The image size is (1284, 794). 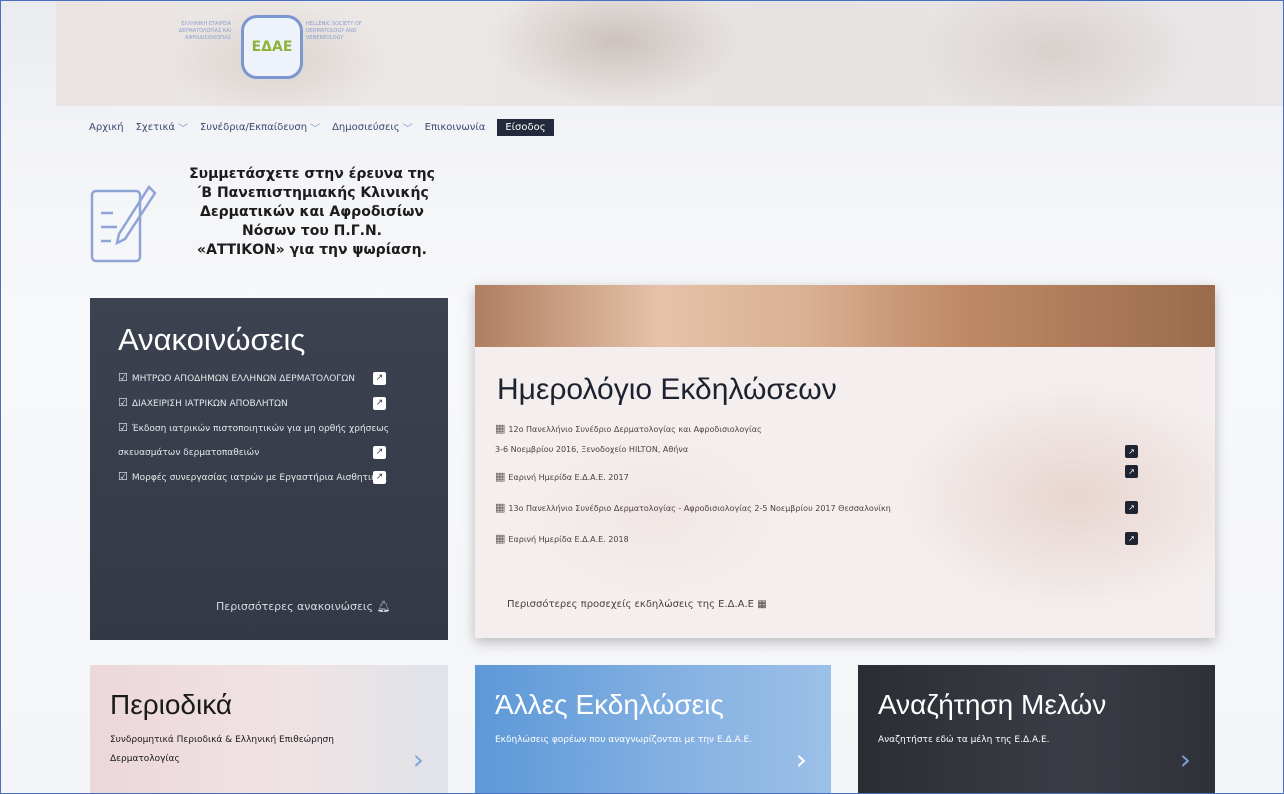 I want to click on calendar-title: Ημερολόγιο Εκδηλώσεων, so click(x=667, y=389).